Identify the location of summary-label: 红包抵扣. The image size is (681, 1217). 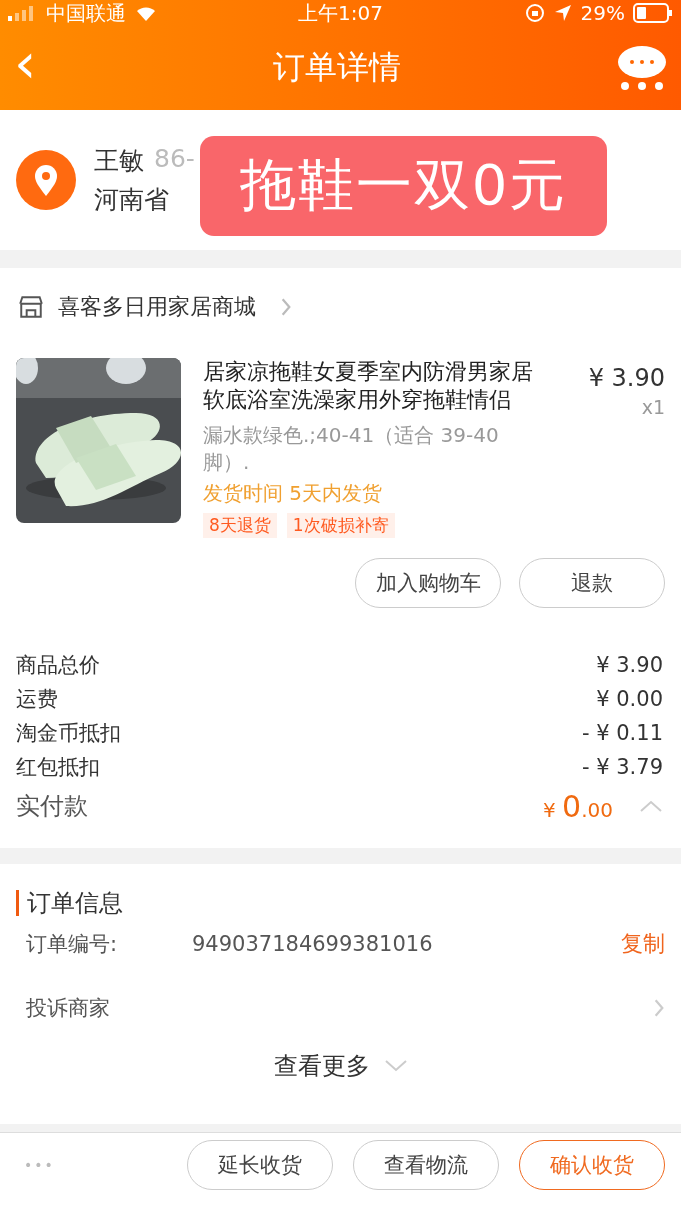
(58, 767).